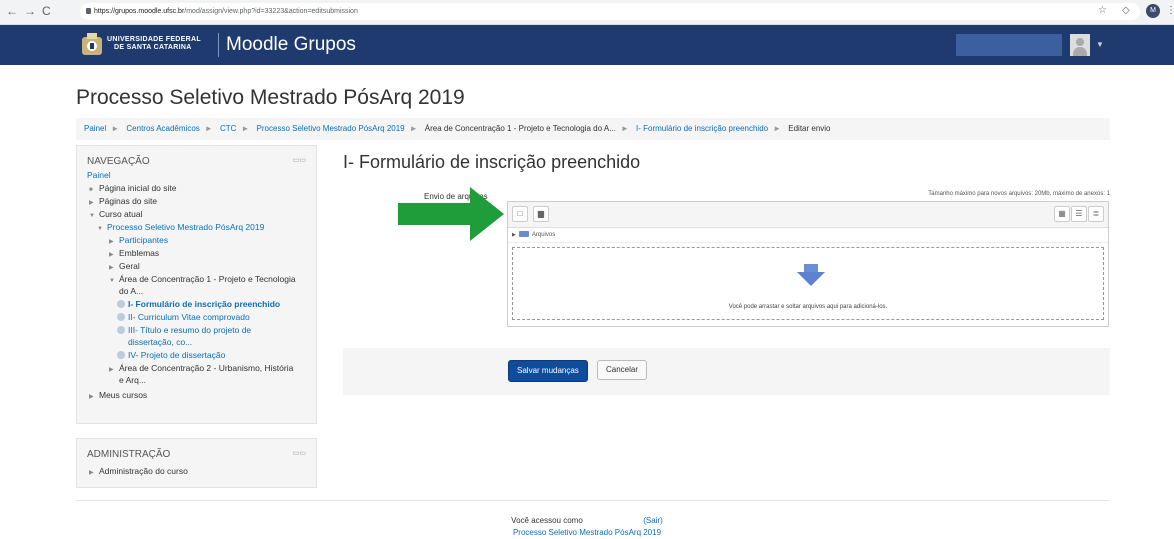 This screenshot has height=539, width=1174. I want to click on nav-item-my-courses: ▶ Meus cursos, so click(118, 395).